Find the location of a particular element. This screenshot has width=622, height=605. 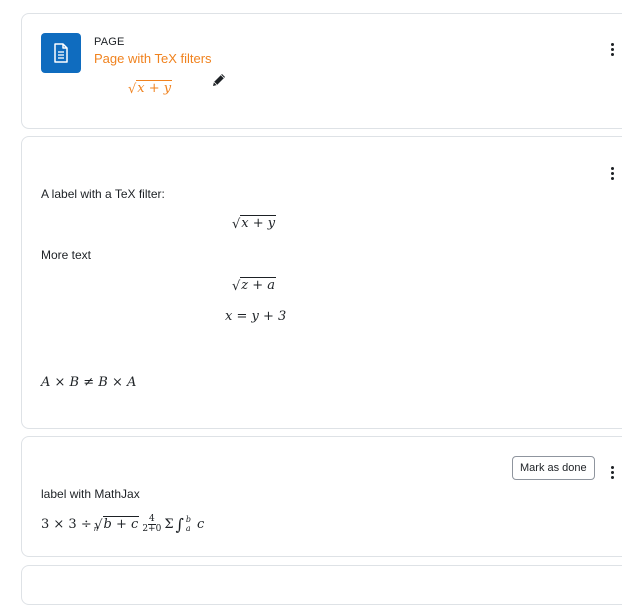

mathjax-expression: 3 × 3 ÷ n √ b + c 4 2+0 Σ ∫ b a c is located at coordinates (123, 525).